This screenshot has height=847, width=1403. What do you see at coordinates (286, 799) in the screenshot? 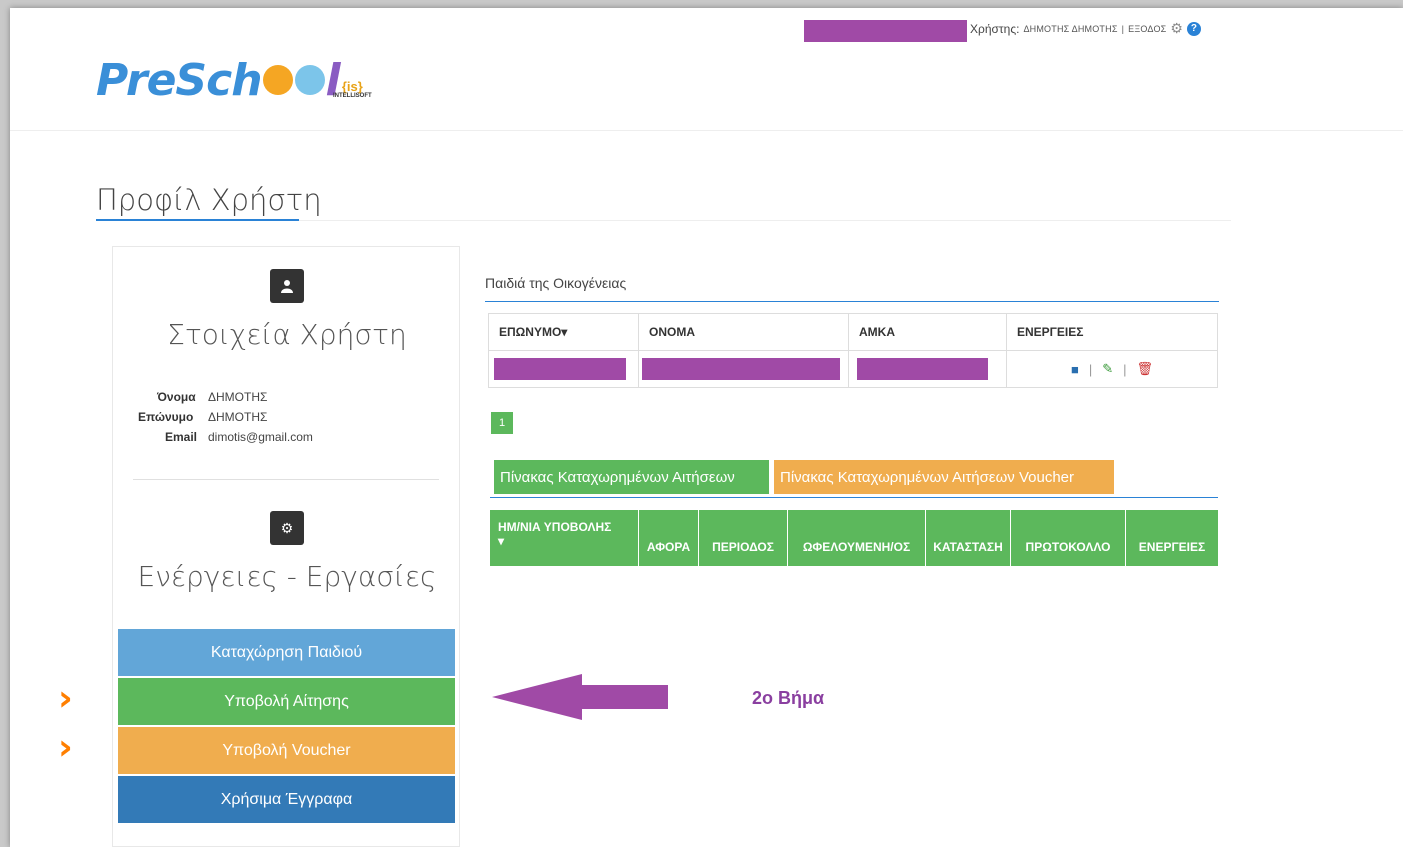
I see `useful-documents-button: Χρήσιμα Έγγραφα` at bounding box center [286, 799].